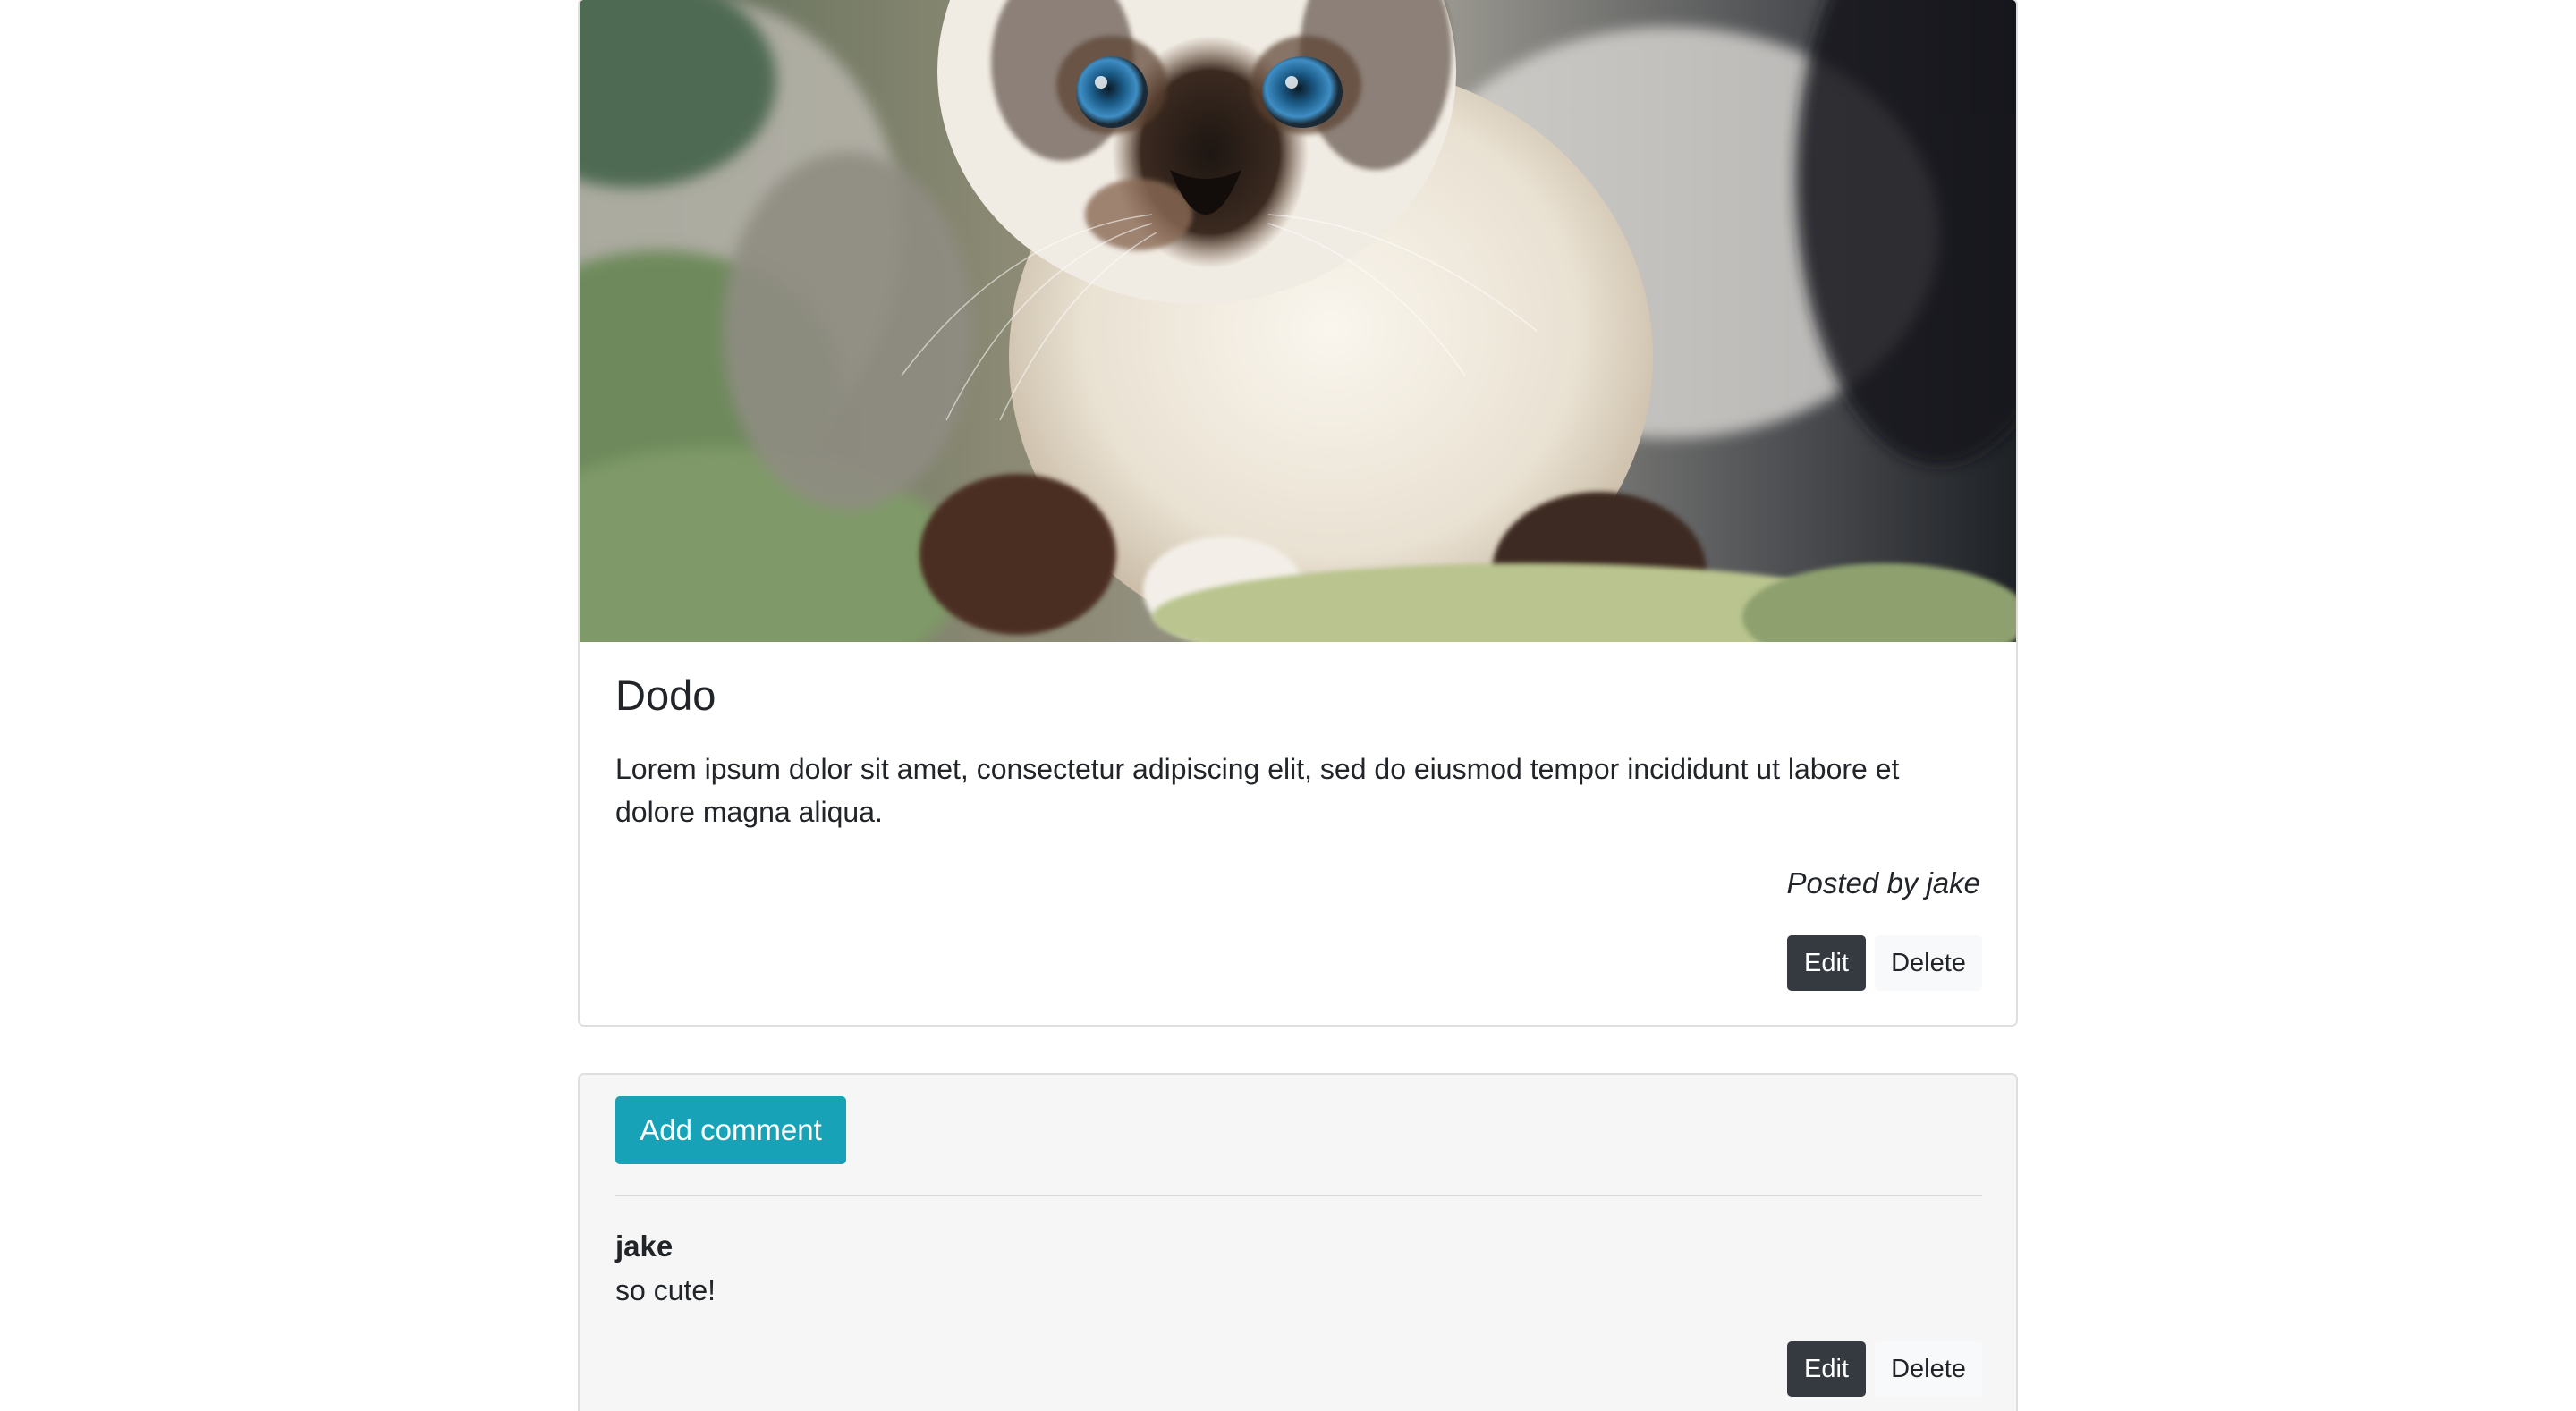  I want to click on post-author: Posted by jake, so click(1883, 883).